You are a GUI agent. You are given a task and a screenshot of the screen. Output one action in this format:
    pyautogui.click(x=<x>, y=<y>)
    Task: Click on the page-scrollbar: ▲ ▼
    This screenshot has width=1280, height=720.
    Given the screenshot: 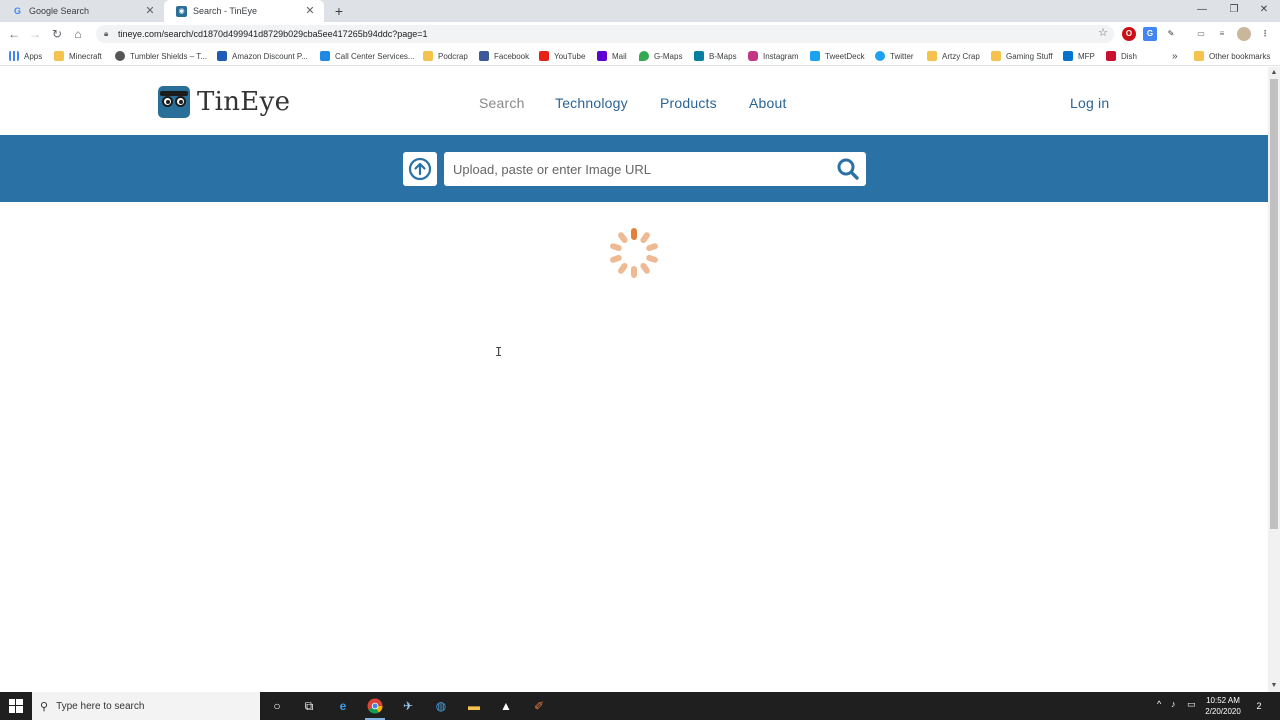 What is the action you would take?
    pyautogui.click(x=1274, y=379)
    